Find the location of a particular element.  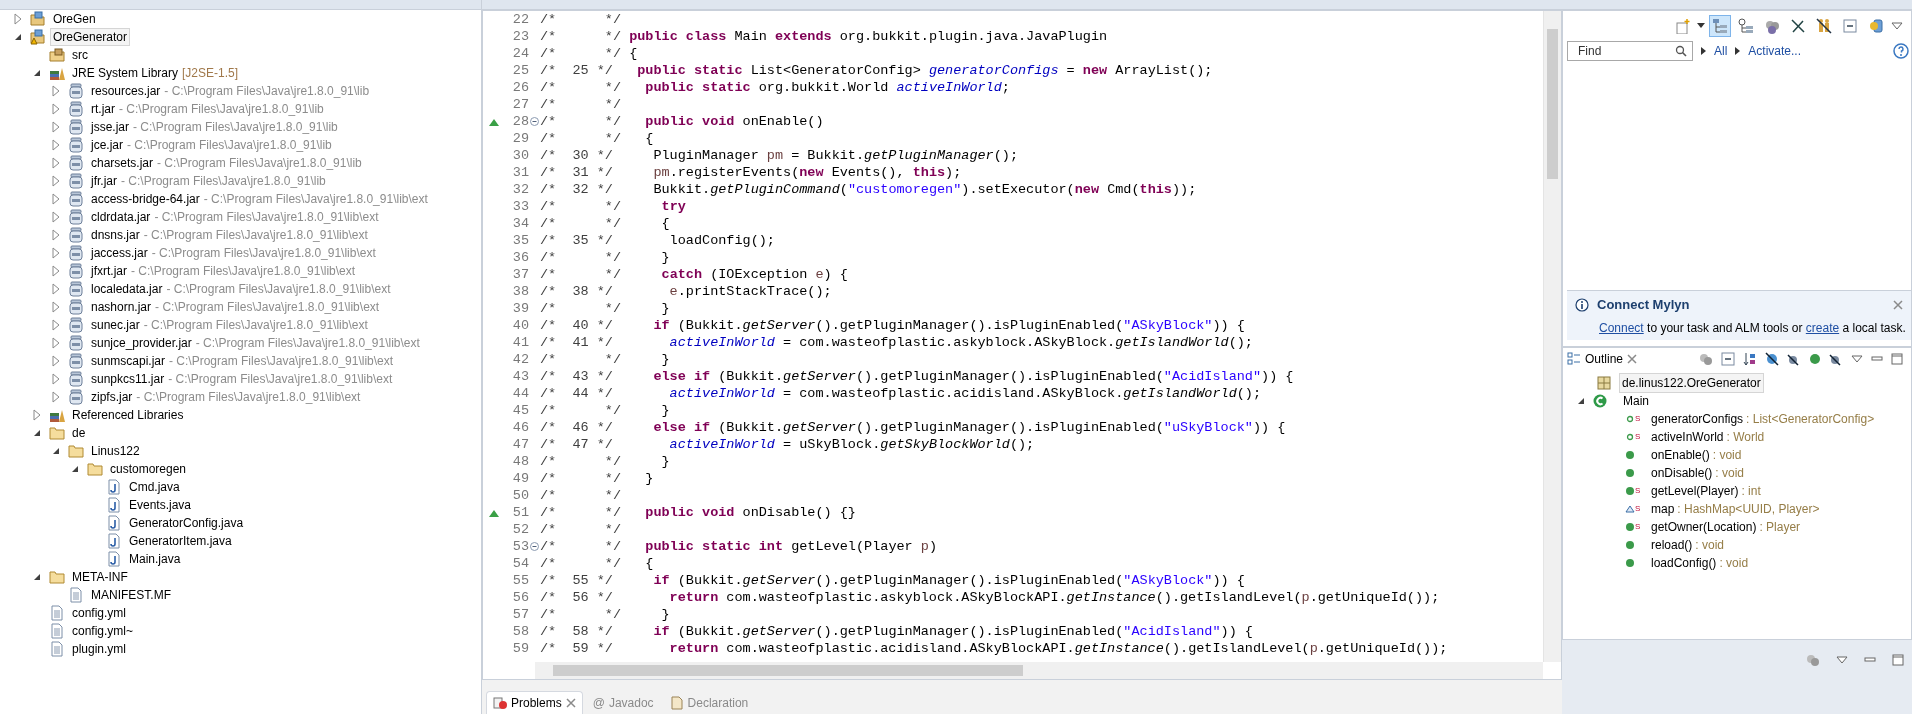

outline-item: getOwner(Location) : Player is located at coordinates (1726, 527).